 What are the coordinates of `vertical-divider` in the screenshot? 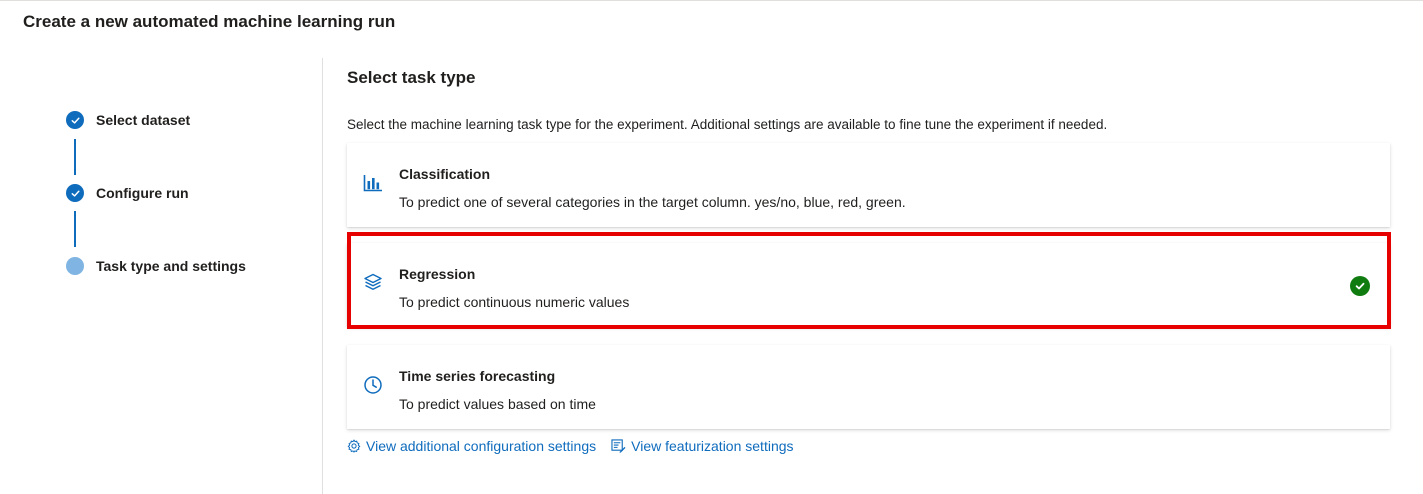 It's located at (322, 276).